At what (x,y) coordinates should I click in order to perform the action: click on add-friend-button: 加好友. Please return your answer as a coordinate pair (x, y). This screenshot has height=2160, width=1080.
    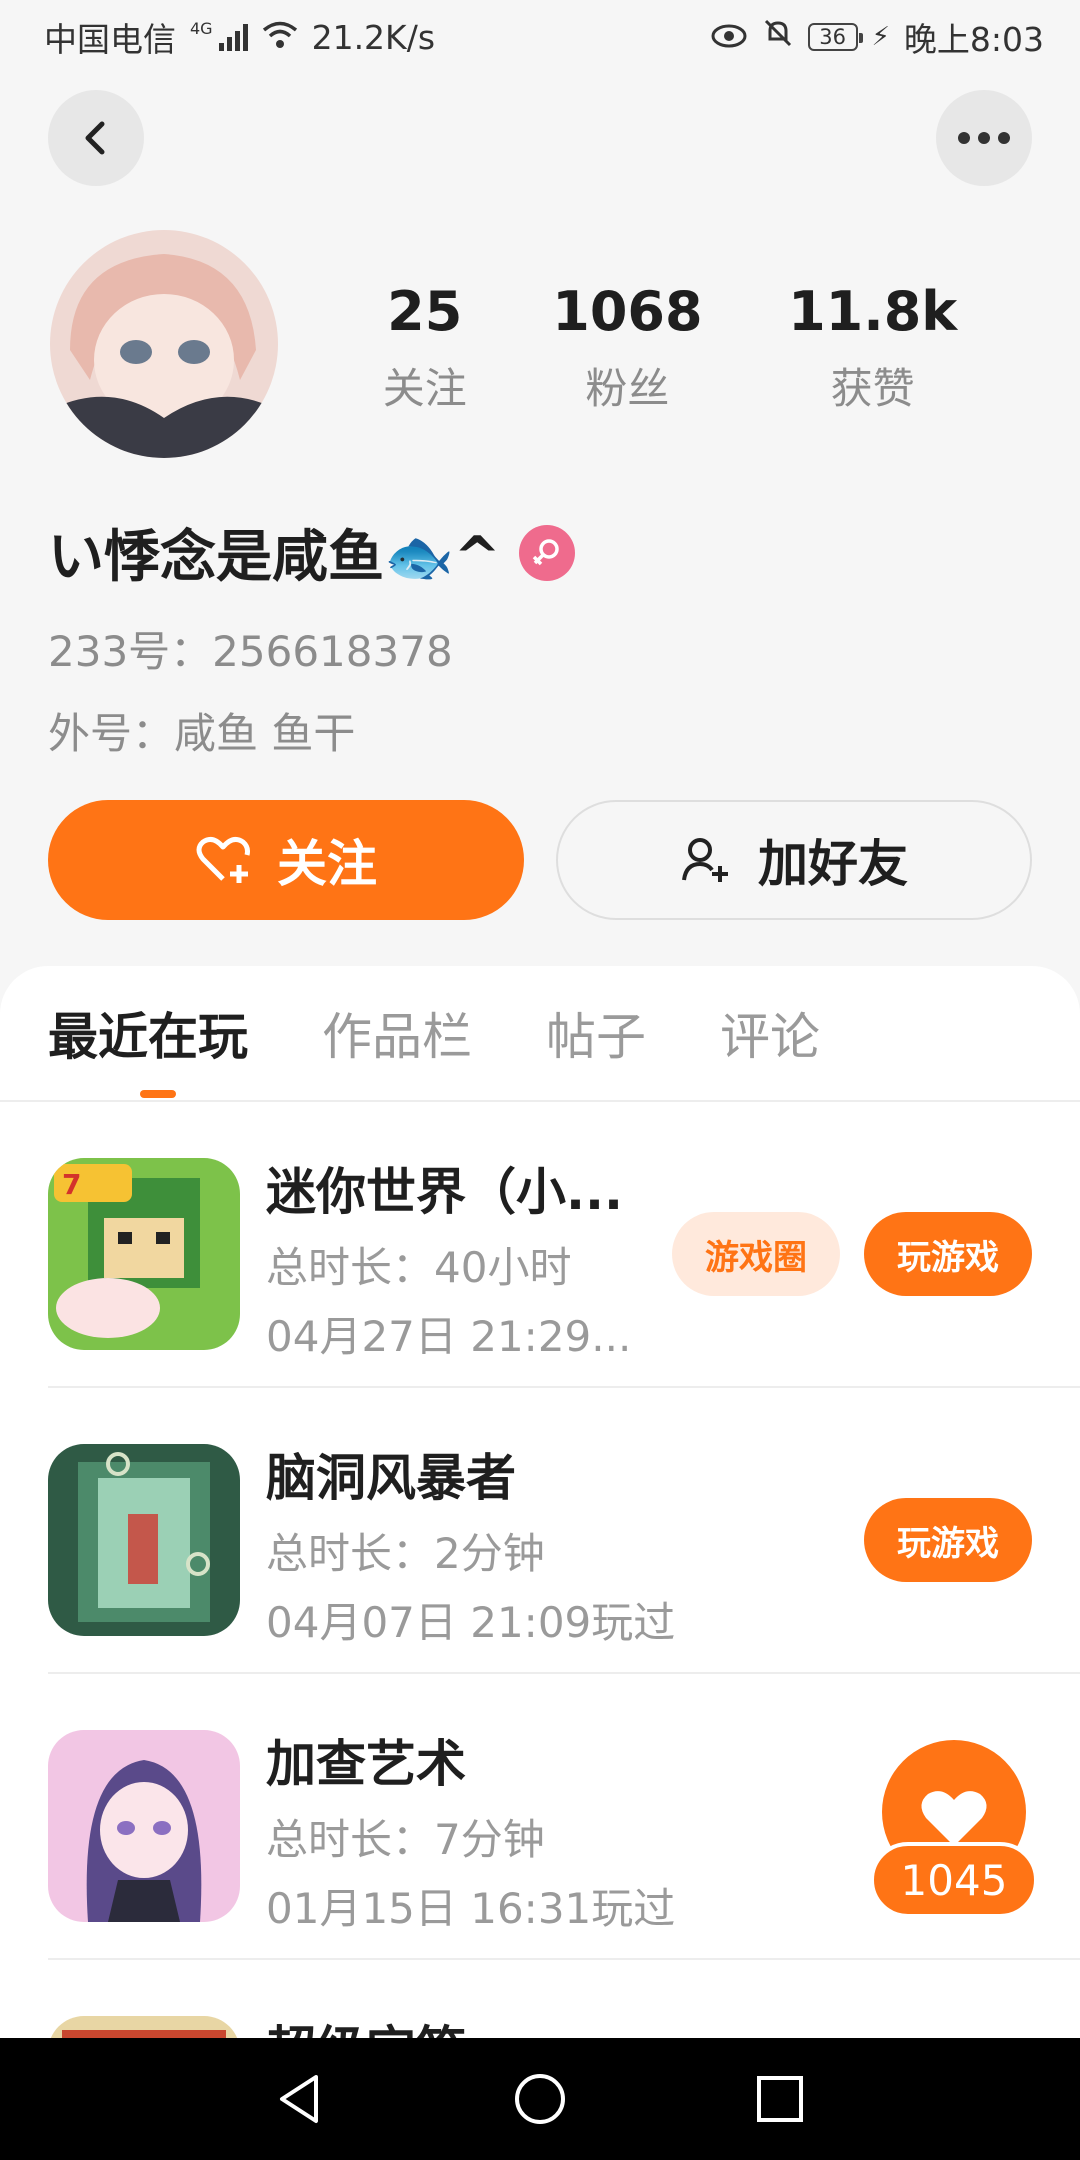
    Looking at the image, I should click on (794, 860).